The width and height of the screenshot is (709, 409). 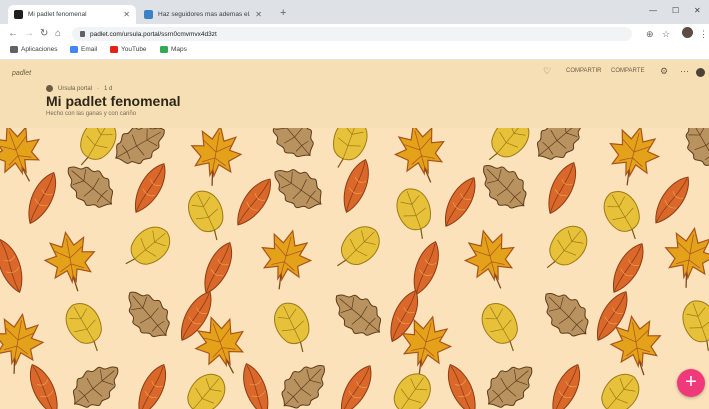 What do you see at coordinates (627, 71) in the screenshot?
I see `remake-button: COMPARTE` at bounding box center [627, 71].